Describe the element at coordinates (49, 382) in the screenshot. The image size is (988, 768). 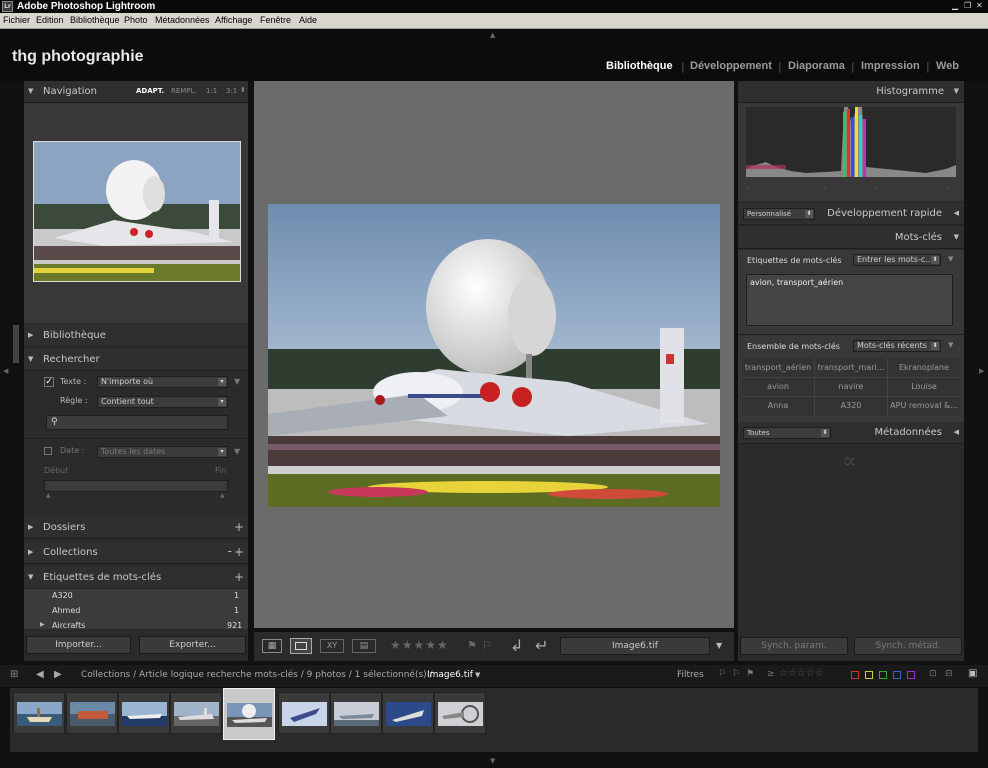
I see `texte-checkbox: ✓` at that location.